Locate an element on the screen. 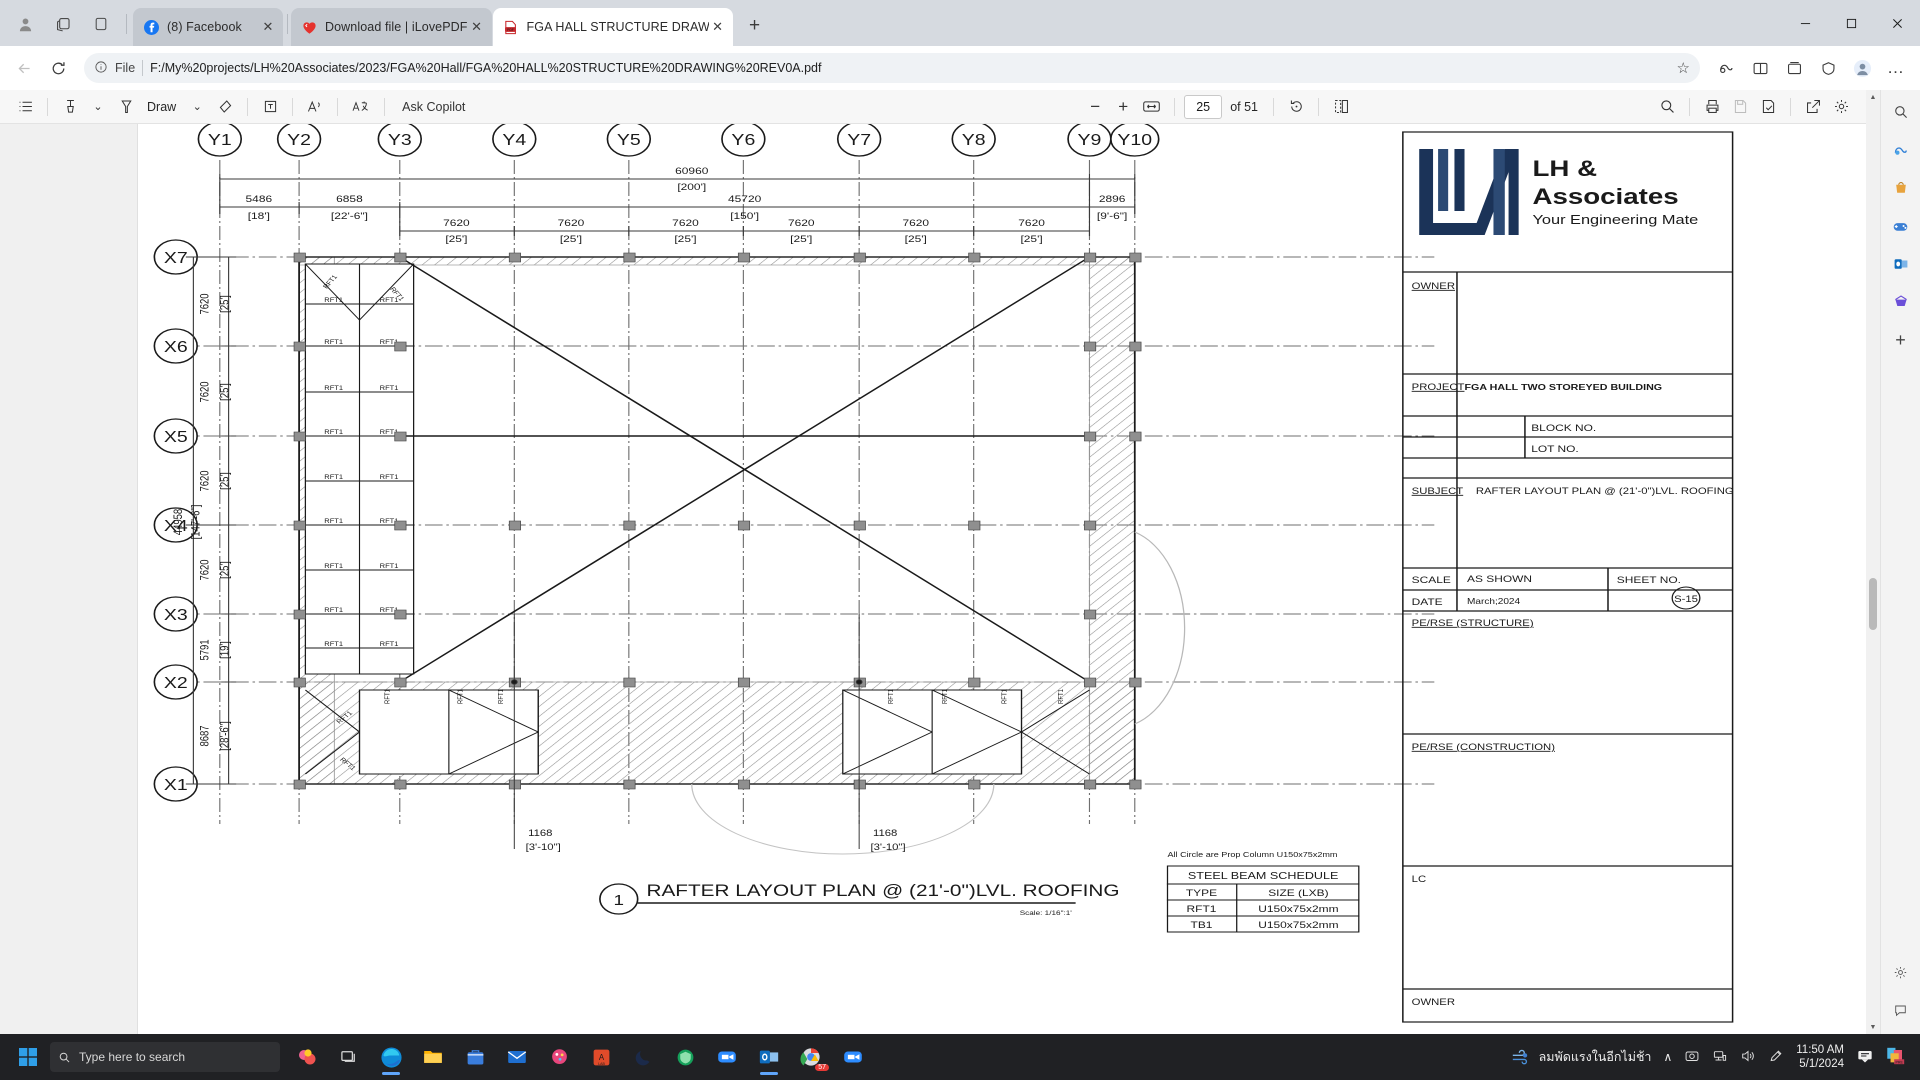 The height and width of the screenshot is (1080, 1920). notification-icon is located at coordinates (1865, 1057).